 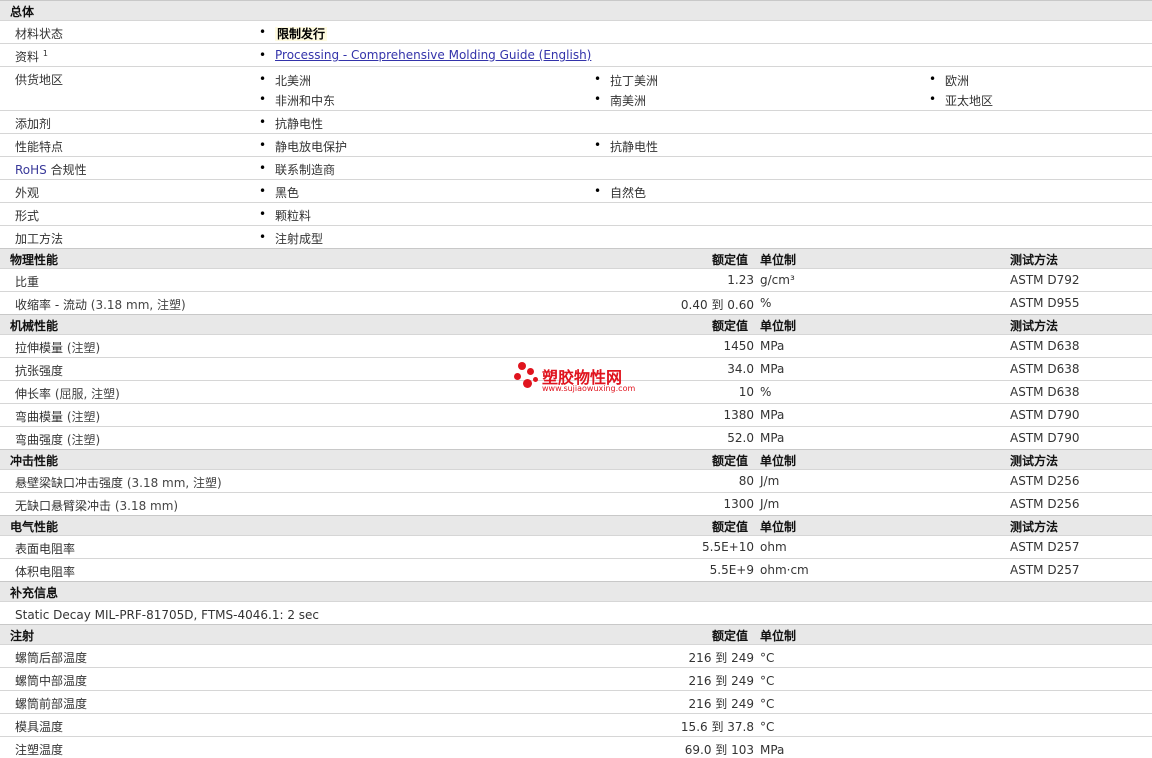 I want to click on property-label: 抗张强度, so click(x=39, y=371).